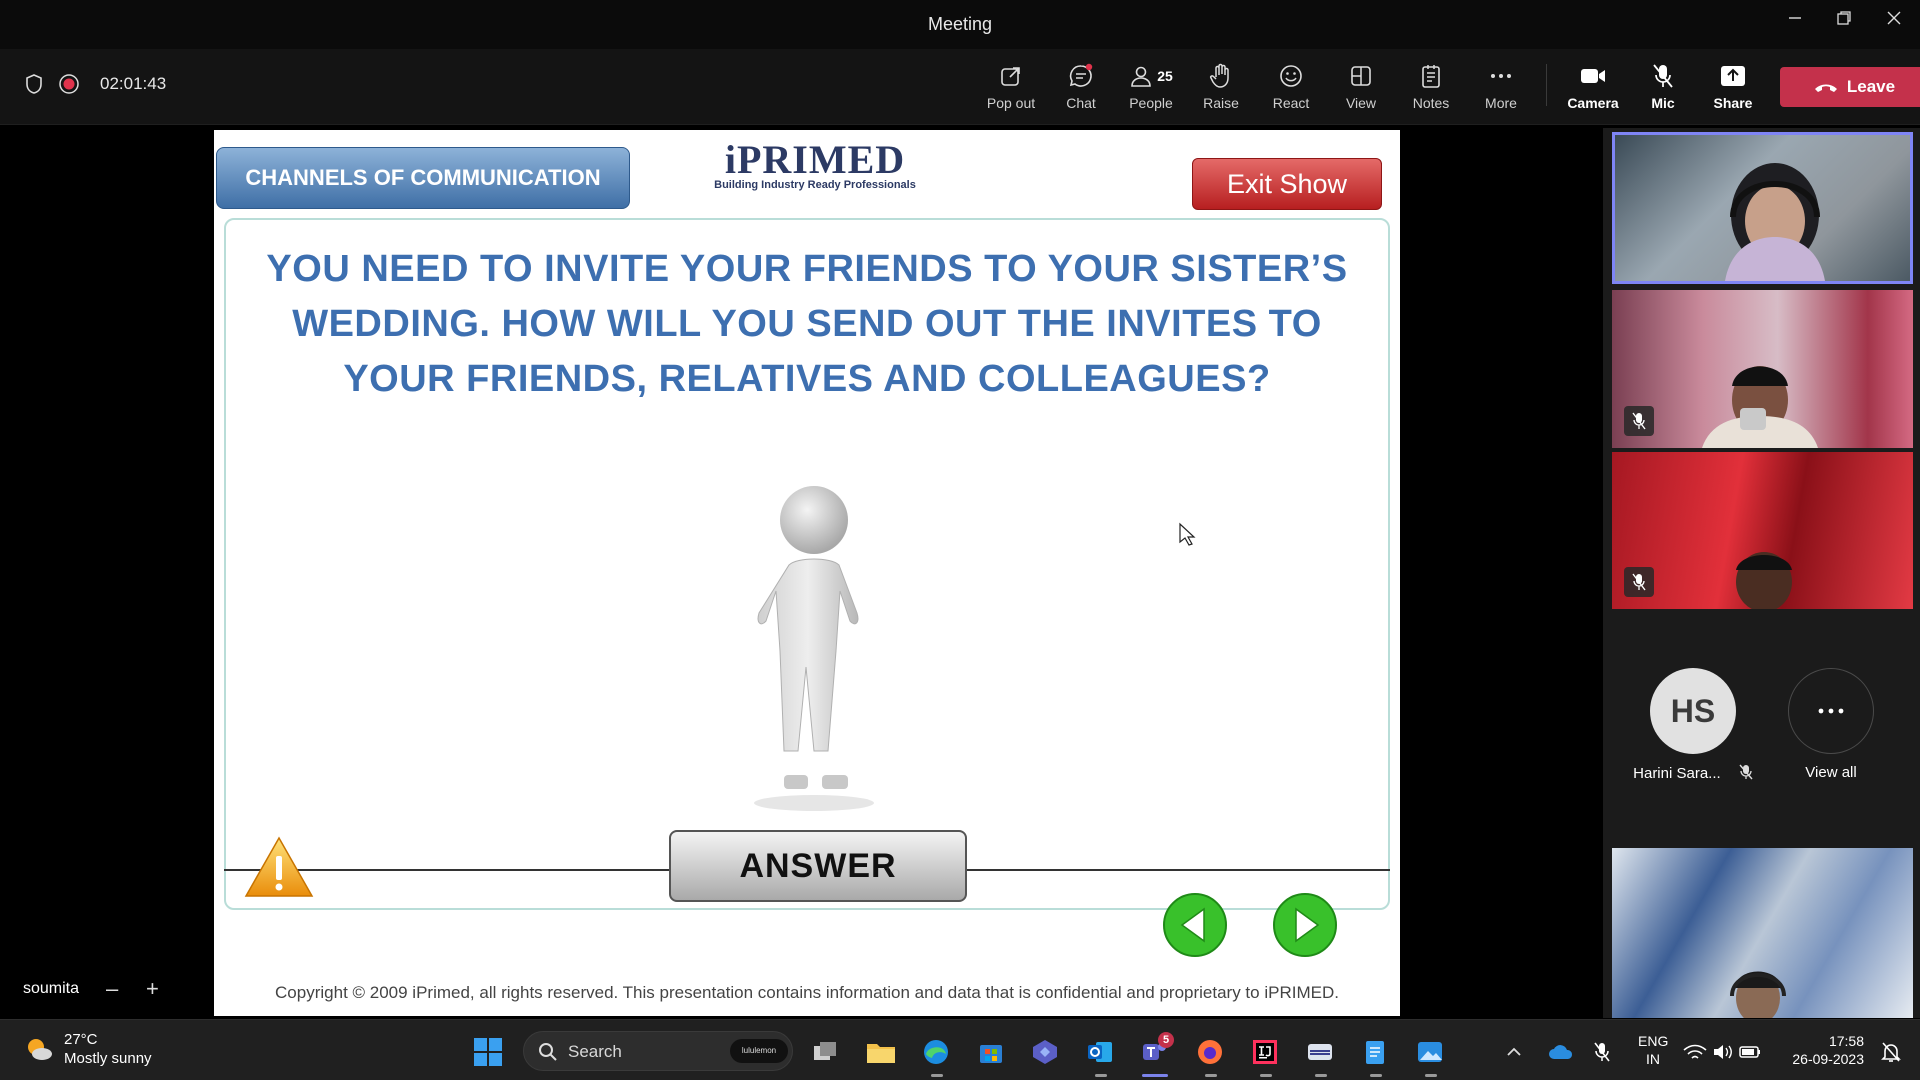 This screenshot has width=1920, height=1080. I want to click on chevron-up-icon, so click(1514, 1051).